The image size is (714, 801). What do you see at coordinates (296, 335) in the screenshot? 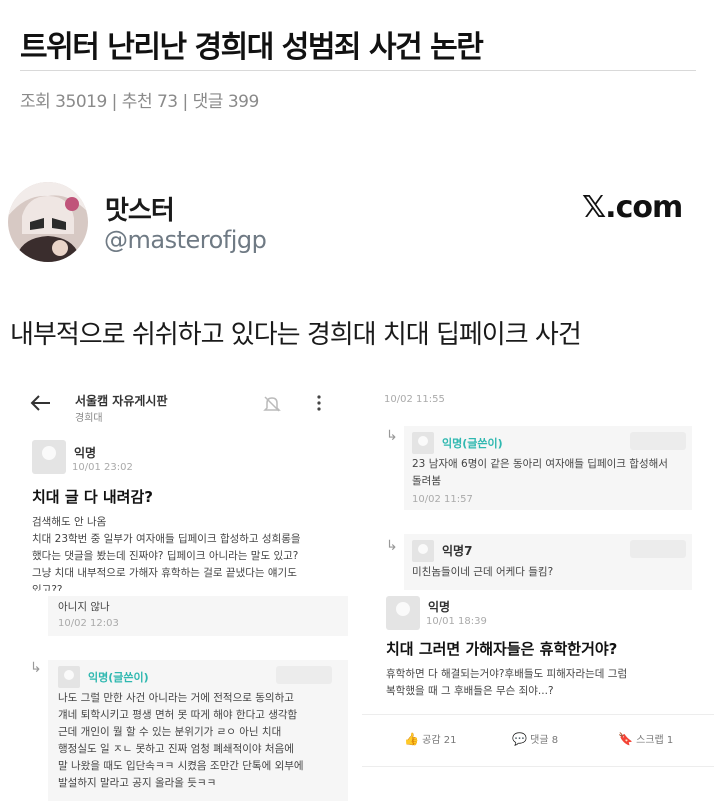
I see `tweet-text: 내부적으로 쉬쉬하고 있다는 경희대 치대 딥페이크 사건` at bounding box center [296, 335].